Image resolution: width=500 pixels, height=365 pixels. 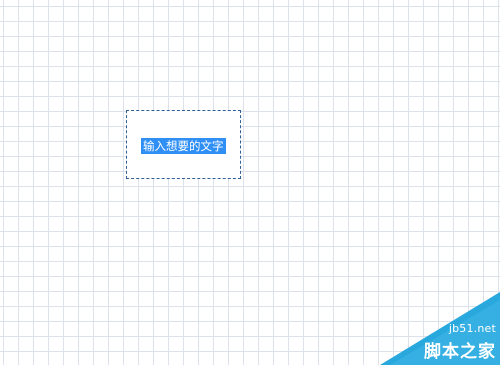 What do you see at coordinates (440, 328) in the screenshot?
I see `site-watermark: jb51.net 脚本之家` at bounding box center [440, 328].